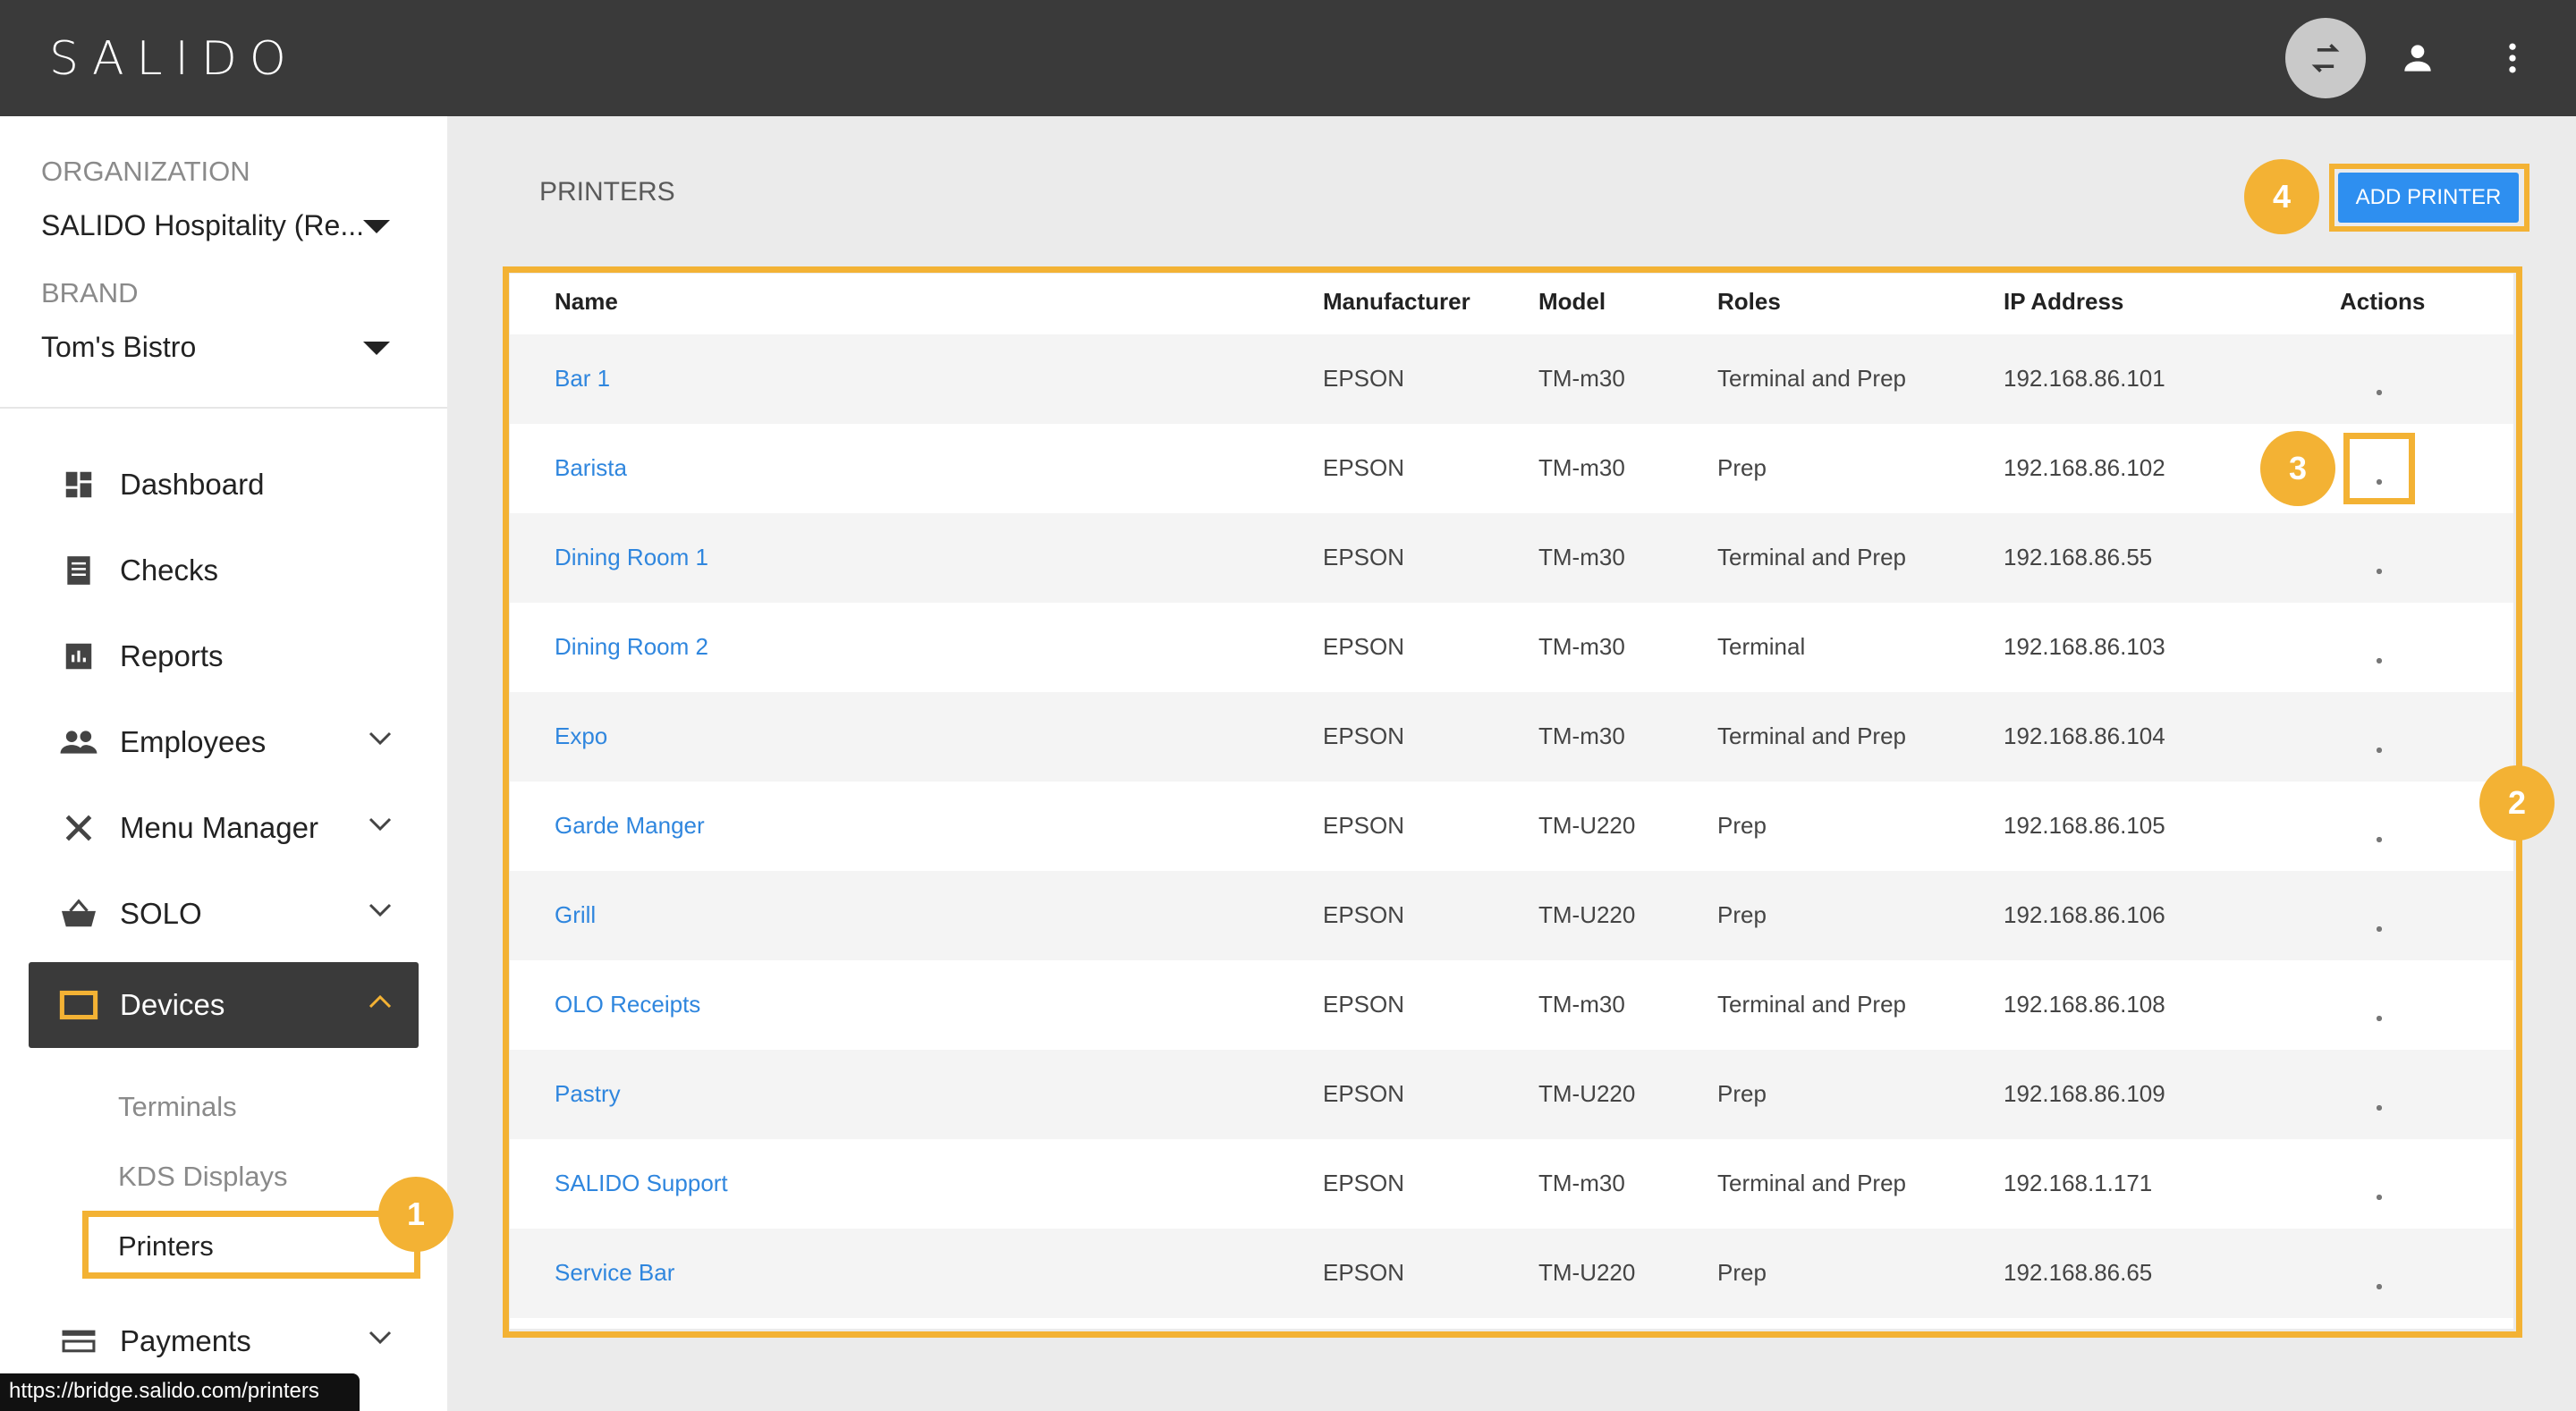 This screenshot has width=2576, height=1411. Describe the element at coordinates (607, 192) in the screenshot. I see `page-title: PRINTERS` at that location.